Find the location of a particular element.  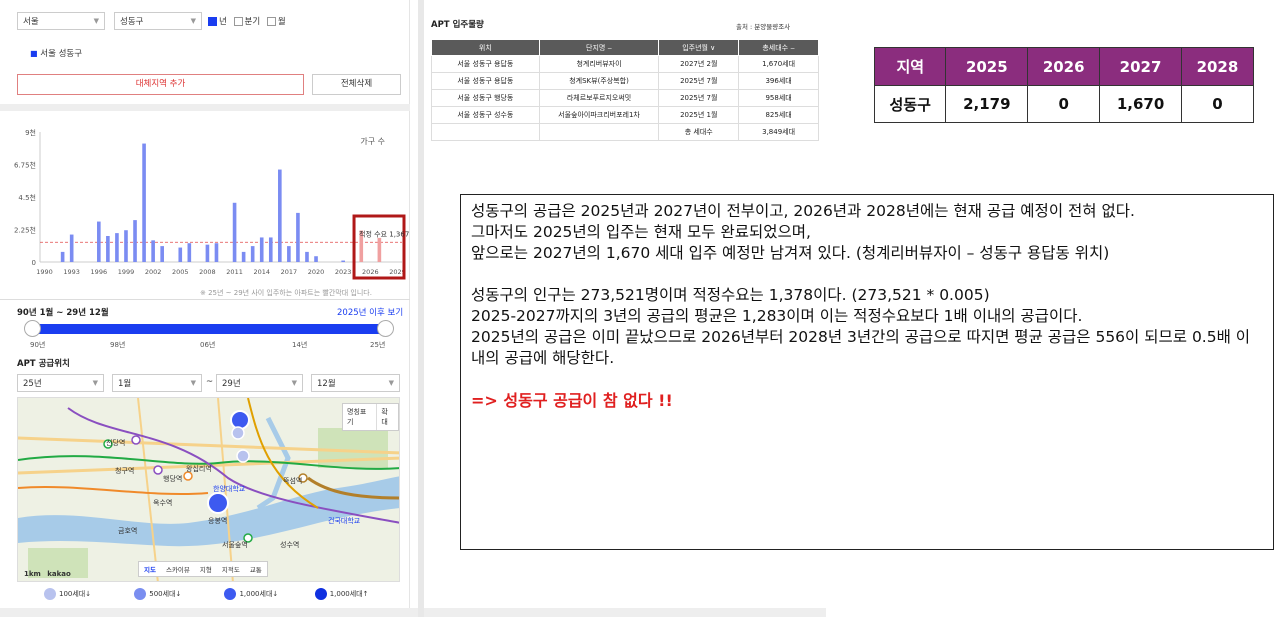

period-quarter-label: 분기 is located at coordinates (252, 22).